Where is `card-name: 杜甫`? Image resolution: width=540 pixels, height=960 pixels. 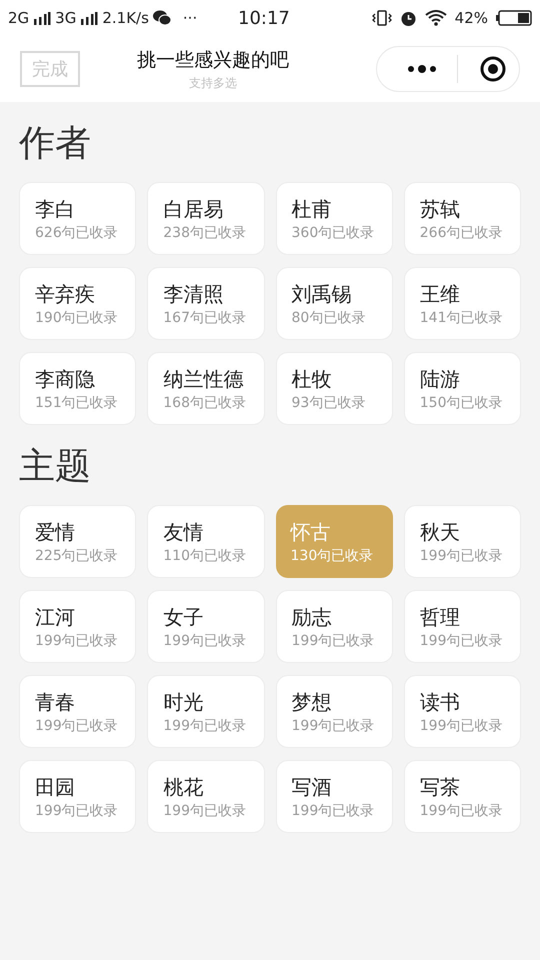 card-name: 杜甫 is located at coordinates (312, 209).